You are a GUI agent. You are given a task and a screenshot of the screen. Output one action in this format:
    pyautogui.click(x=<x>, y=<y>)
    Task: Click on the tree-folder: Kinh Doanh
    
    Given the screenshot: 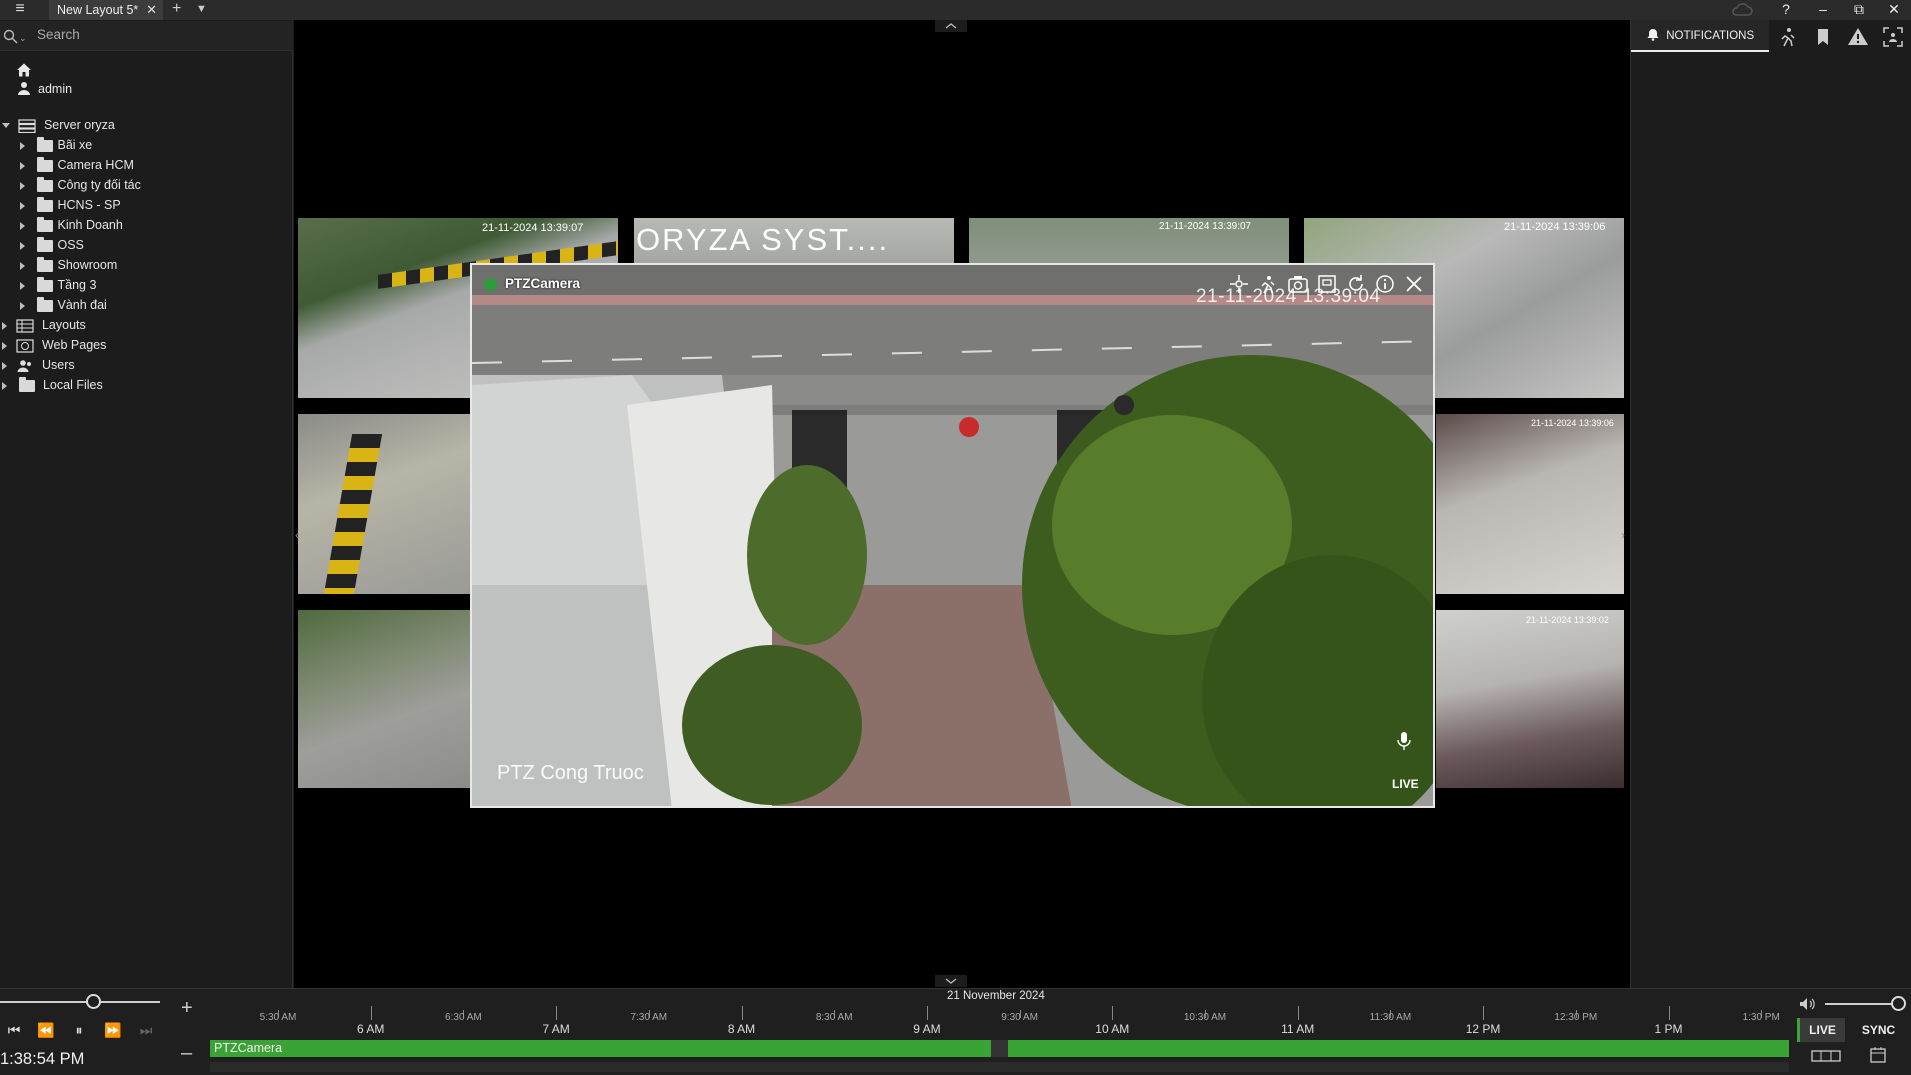 What is the action you would take?
    pyautogui.click(x=71, y=225)
    